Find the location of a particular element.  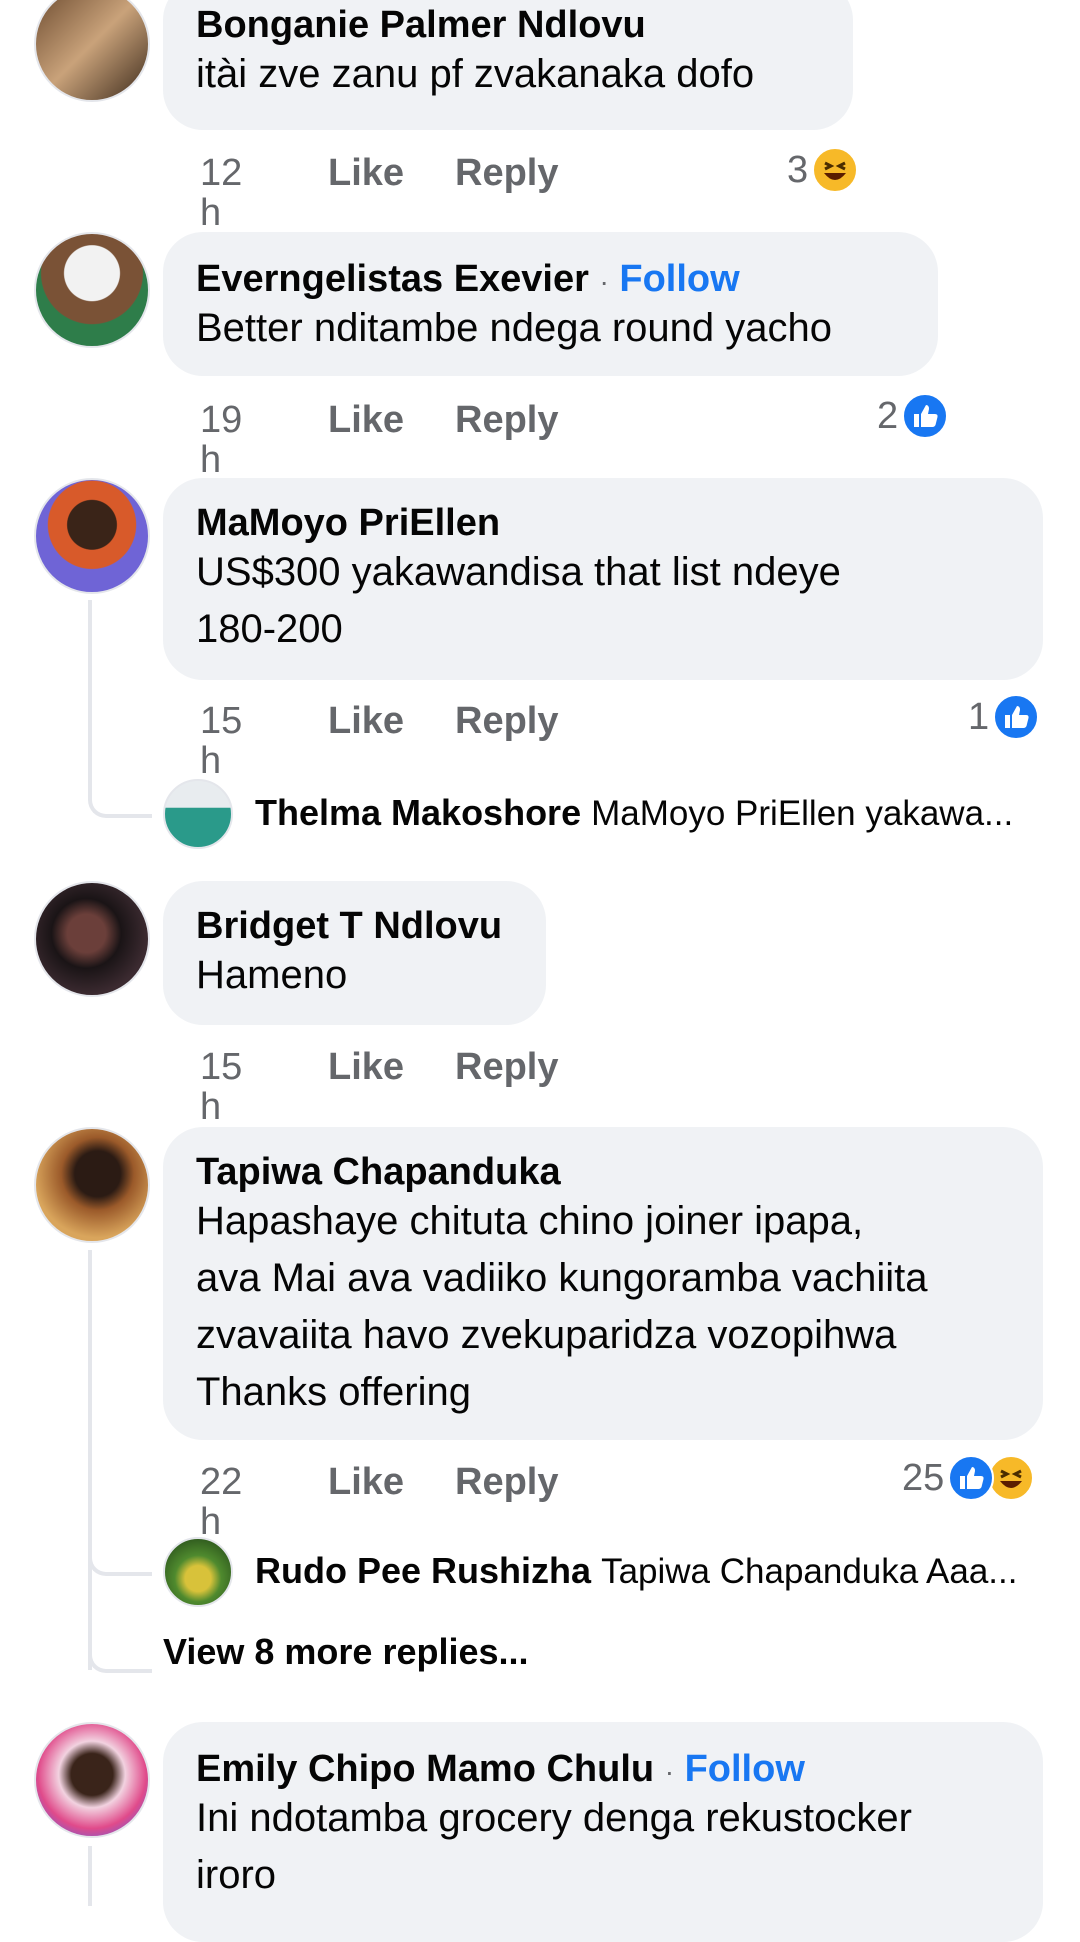

comment-text-line: iroro is located at coordinates (236, 1875).